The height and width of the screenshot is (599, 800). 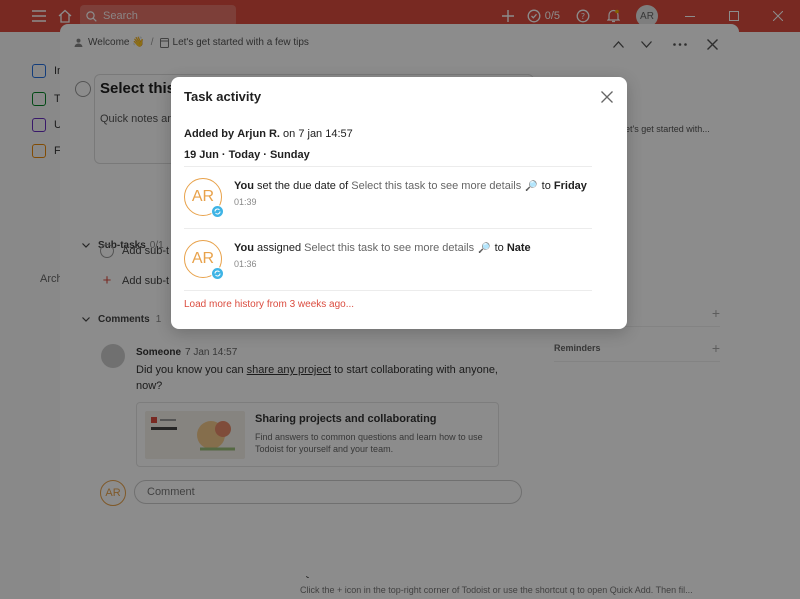 I want to click on added-by-name: Arjun R., so click(x=258, y=134).